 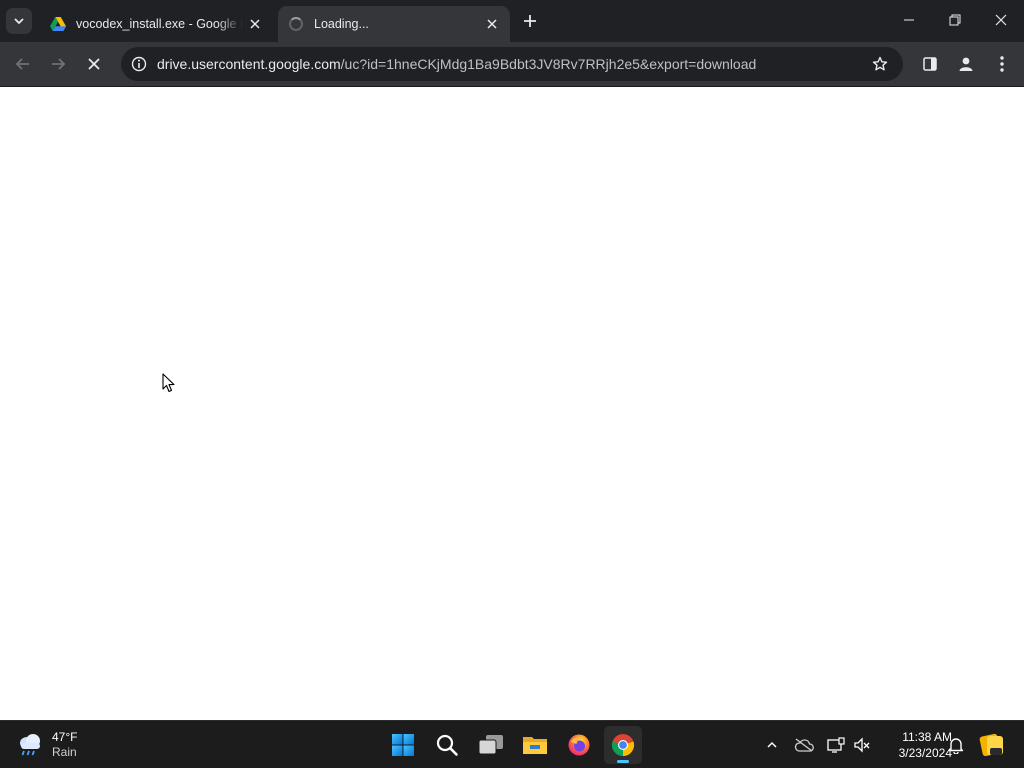 What do you see at coordinates (159, 24) in the screenshot?
I see `tab-title: vocodex_install.exe - Google Drive` at bounding box center [159, 24].